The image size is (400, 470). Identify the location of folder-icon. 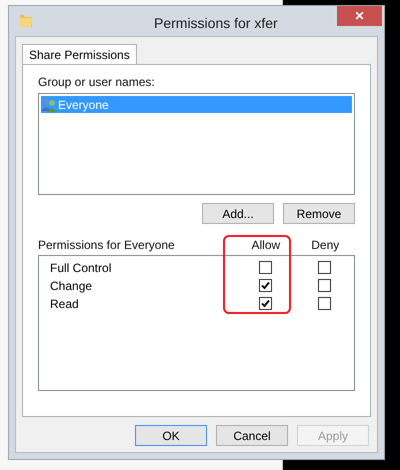
(26, 21).